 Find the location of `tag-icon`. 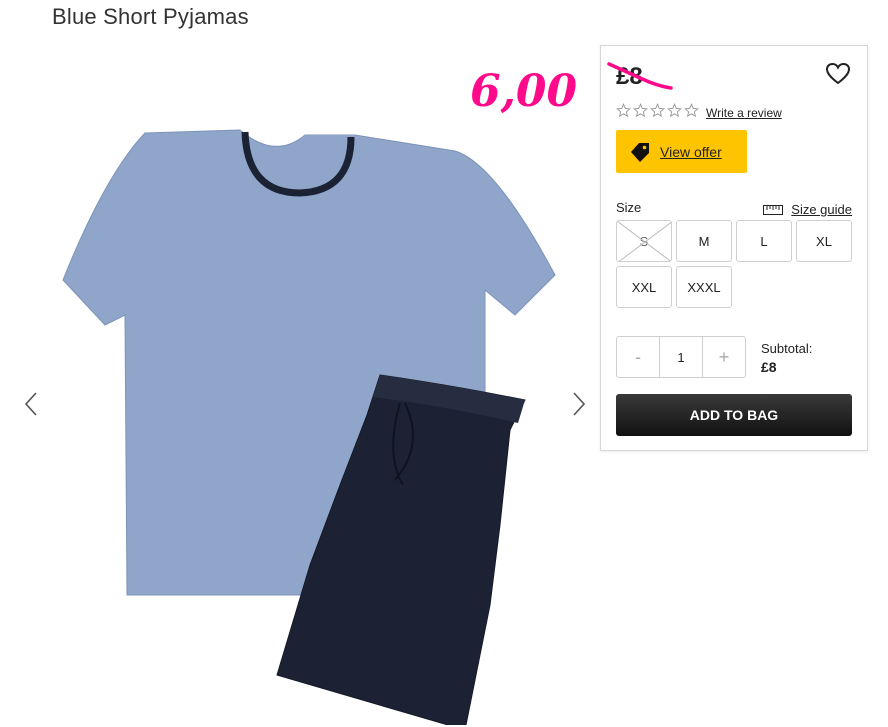

tag-icon is located at coordinates (640, 152).